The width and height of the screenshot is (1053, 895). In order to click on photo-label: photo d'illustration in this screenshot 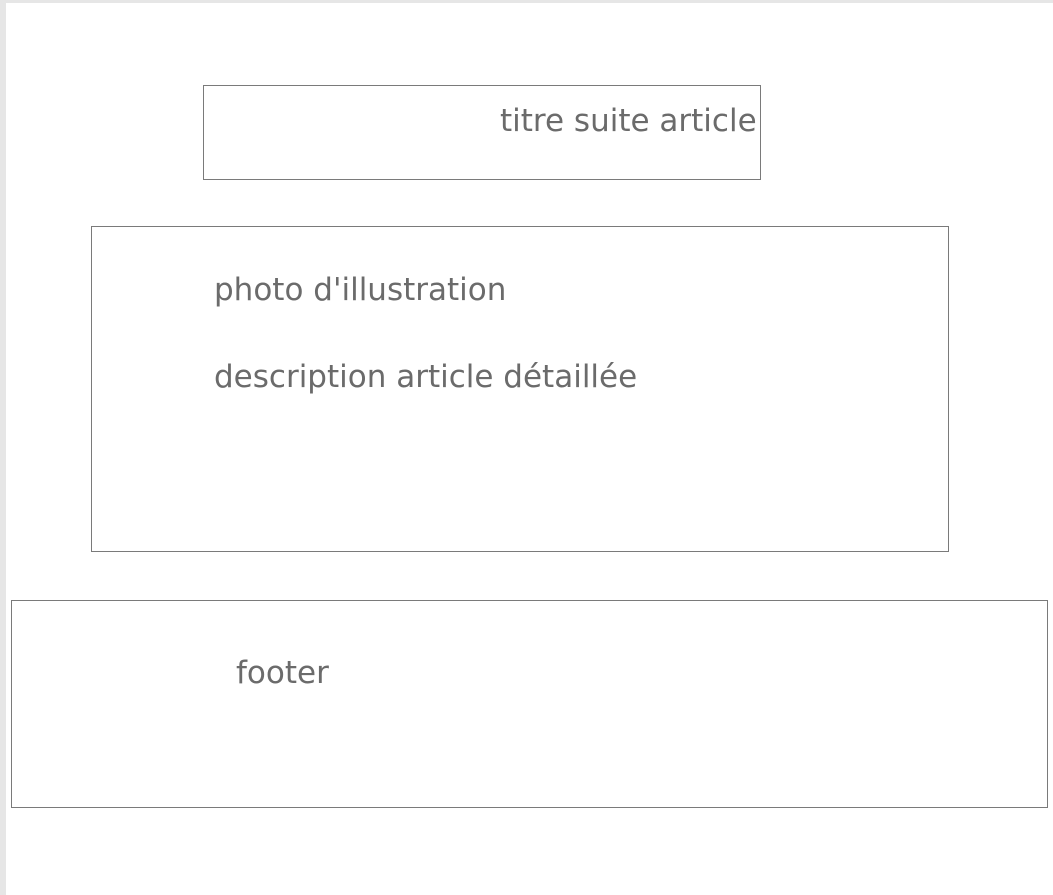, I will do `click(360, 290)`.